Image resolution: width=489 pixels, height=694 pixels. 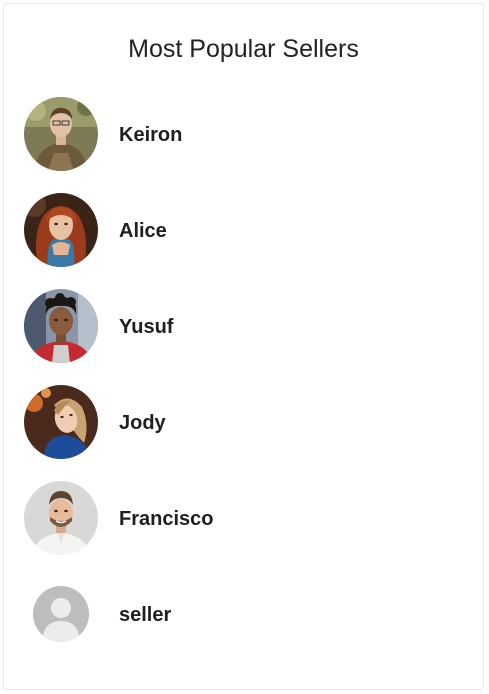 I want to click on seller-name: Alice, so click(x=143, y=231).